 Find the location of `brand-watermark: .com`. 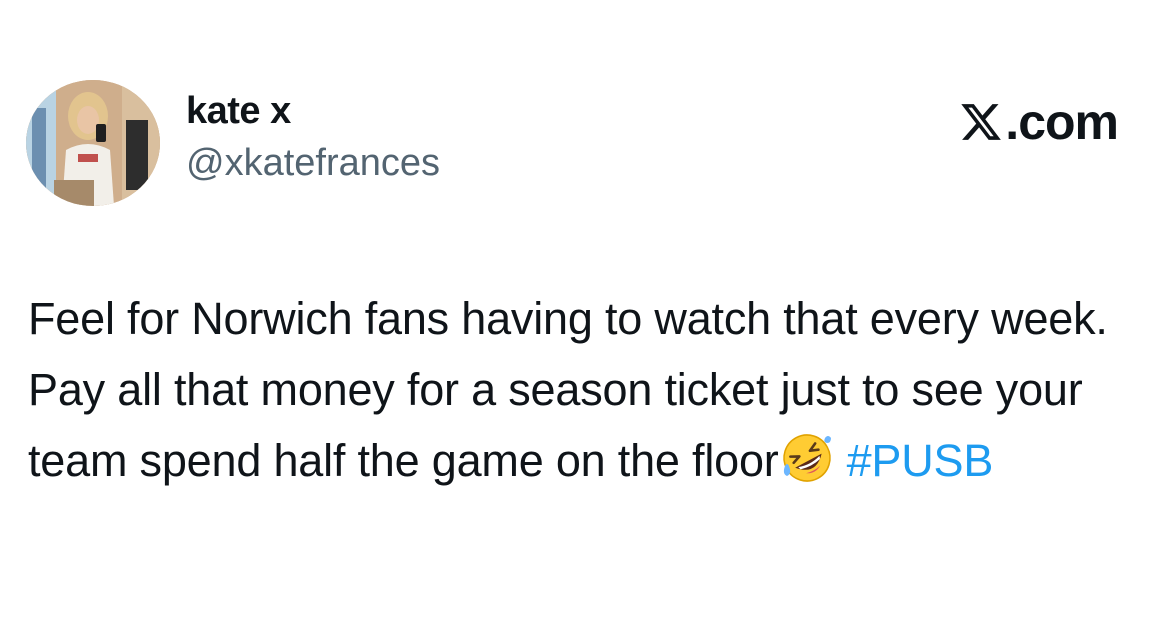

brand-watermark: .com is located at coordinates (1039, 122).